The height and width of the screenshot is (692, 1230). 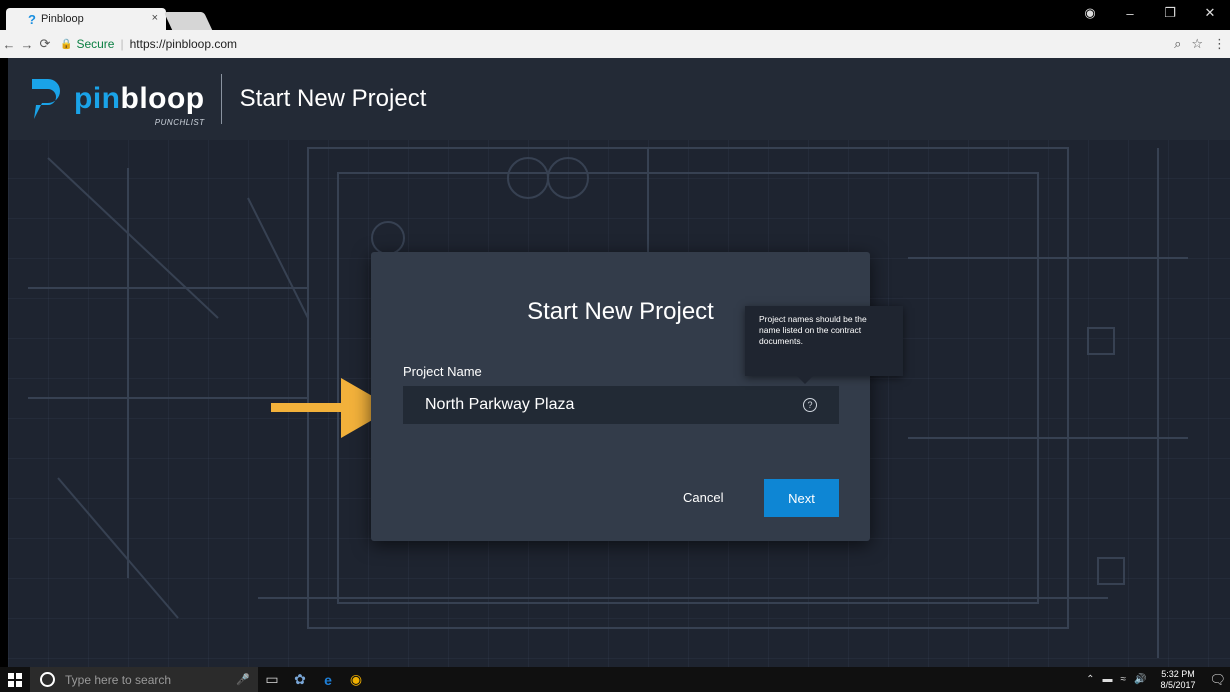 I want to click on app-header: pinbloop PUNCHLIST Start New Project, so click(x=619, y=99).